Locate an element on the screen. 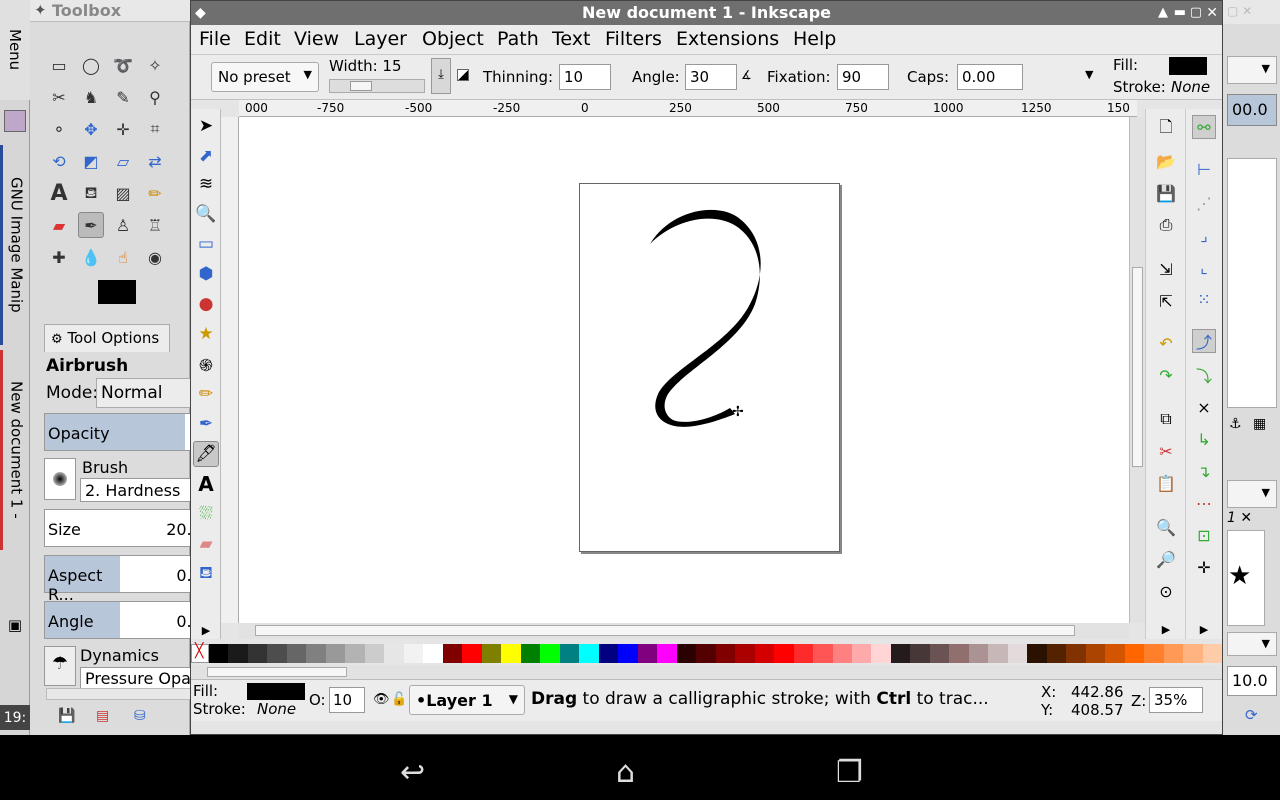  snap-centers-icon: ⊡ is located at coordinates (1204, 535).